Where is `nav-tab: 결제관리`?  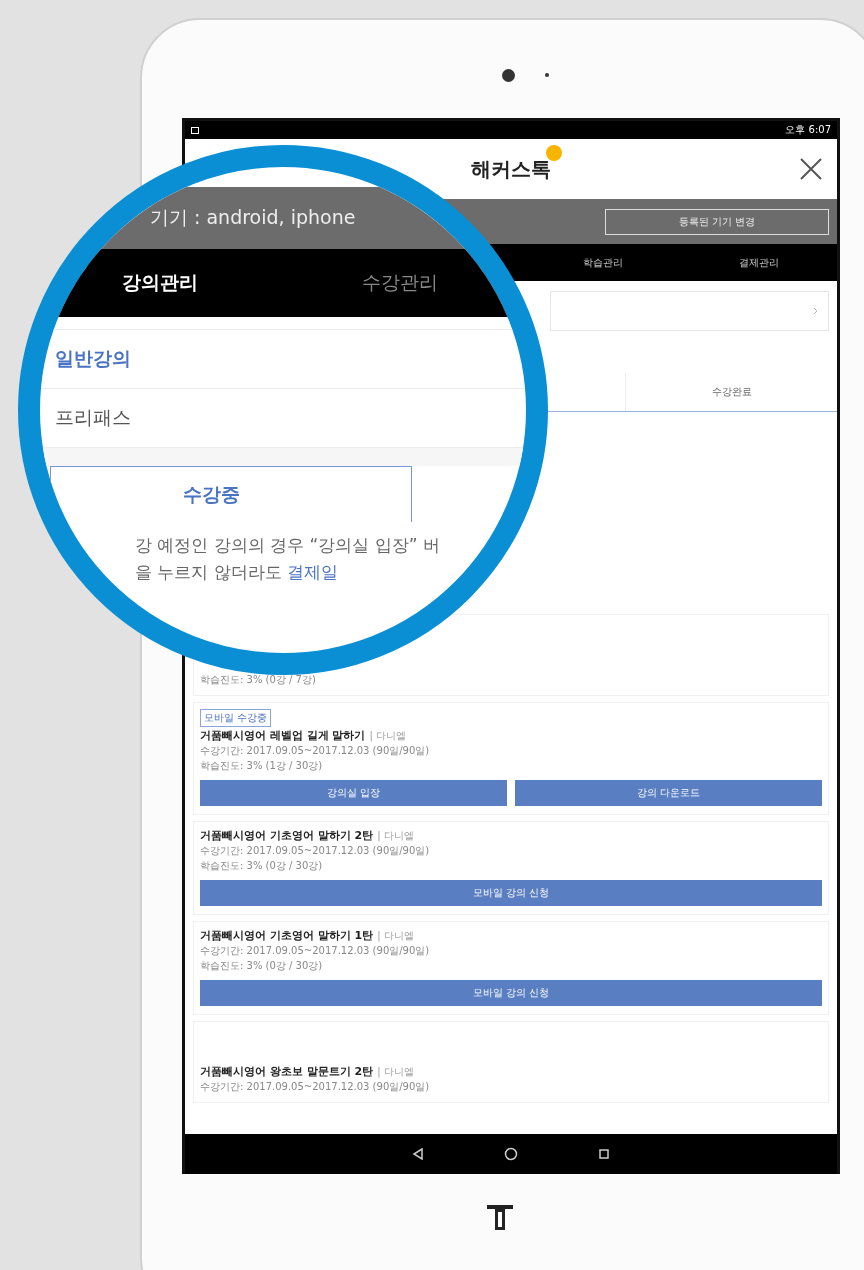
nav-tab: 결제관리 is located at coordinates (759, 262).